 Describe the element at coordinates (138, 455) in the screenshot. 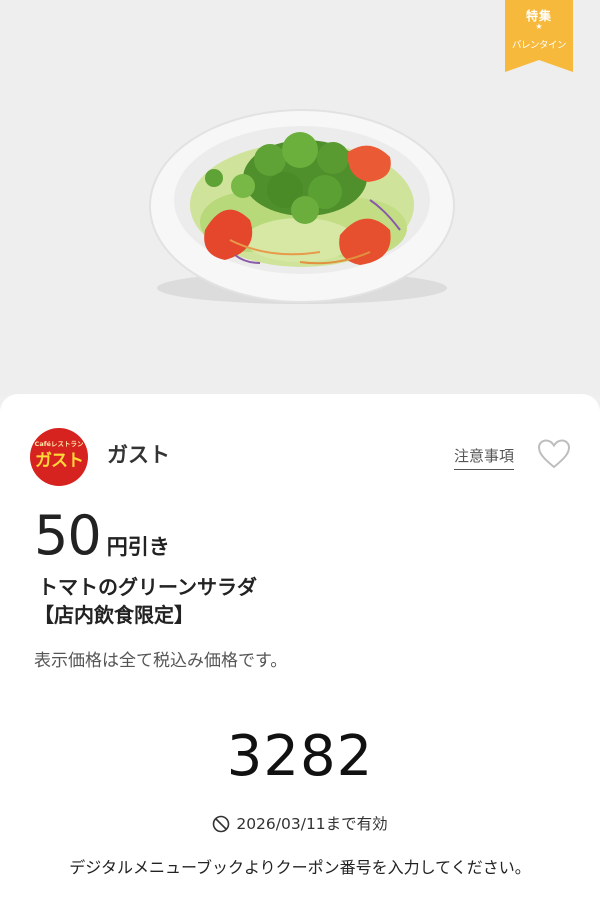

I see `store-name: ガスト` at that location.